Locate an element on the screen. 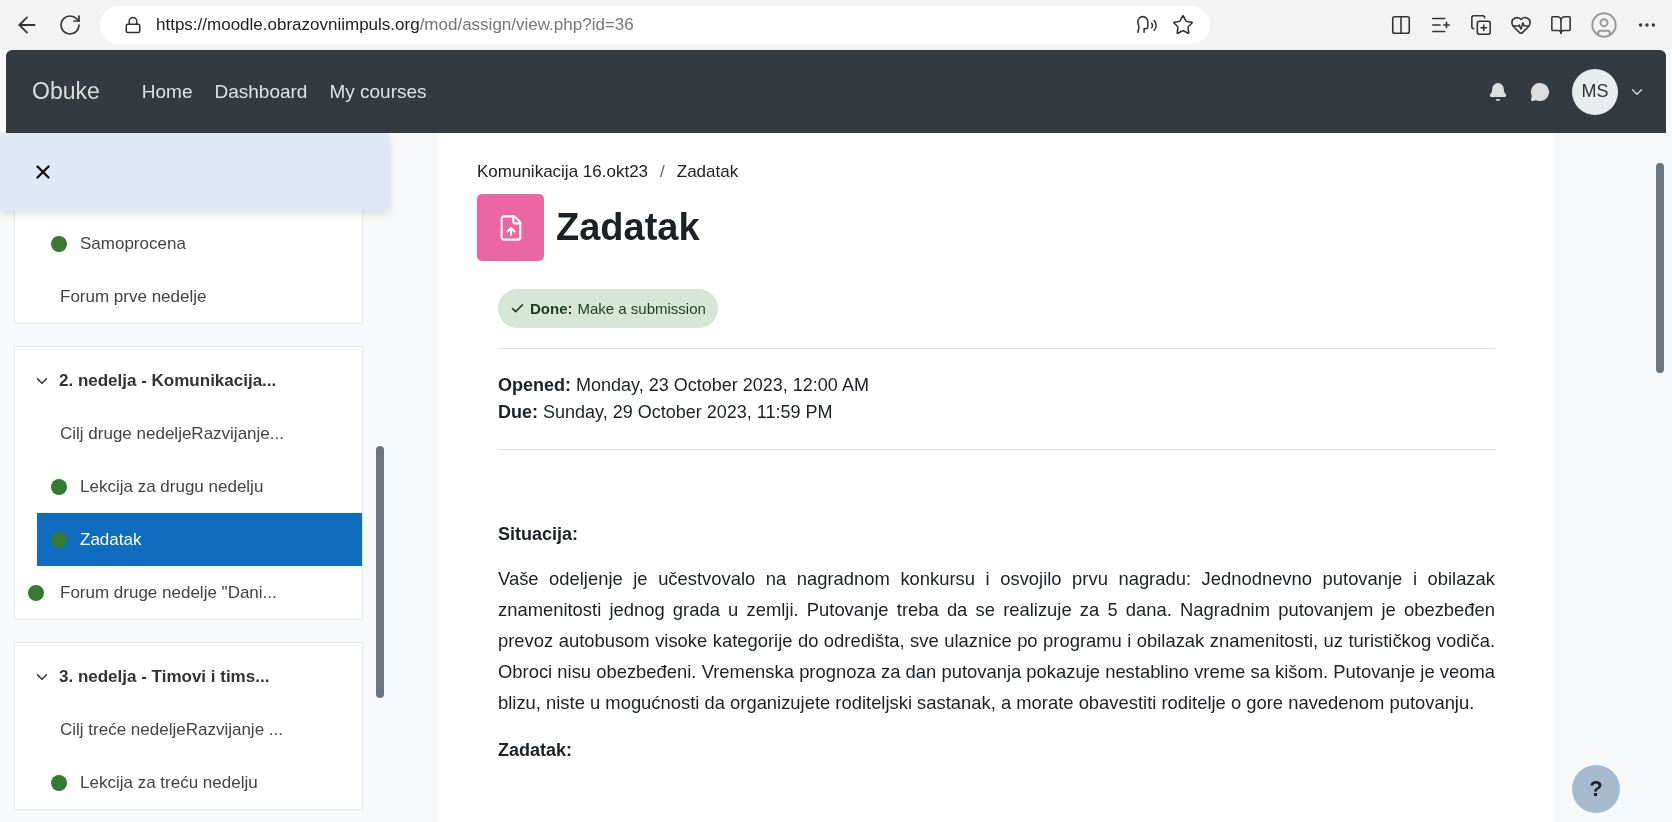  collections-icon is located at coordinates (1481, 25).